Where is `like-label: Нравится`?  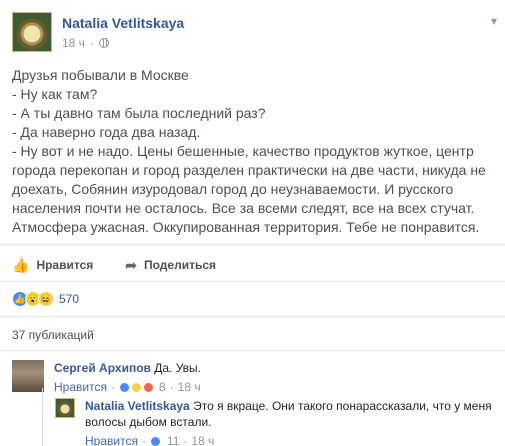
like-label: Нравится is located at coordinates (65, 265).